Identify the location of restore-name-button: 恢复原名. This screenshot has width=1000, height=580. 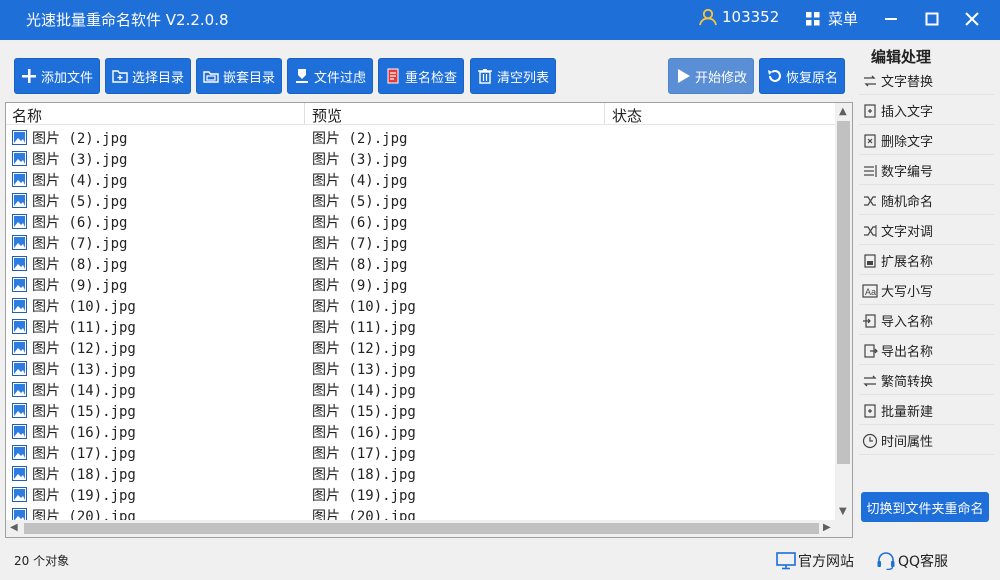
(802, 76).